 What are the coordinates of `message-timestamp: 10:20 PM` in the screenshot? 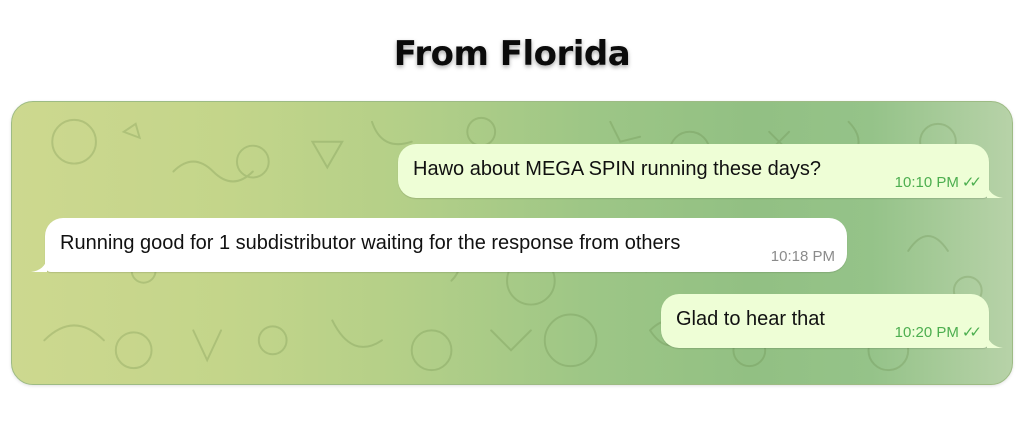 It's located at (926, 332).